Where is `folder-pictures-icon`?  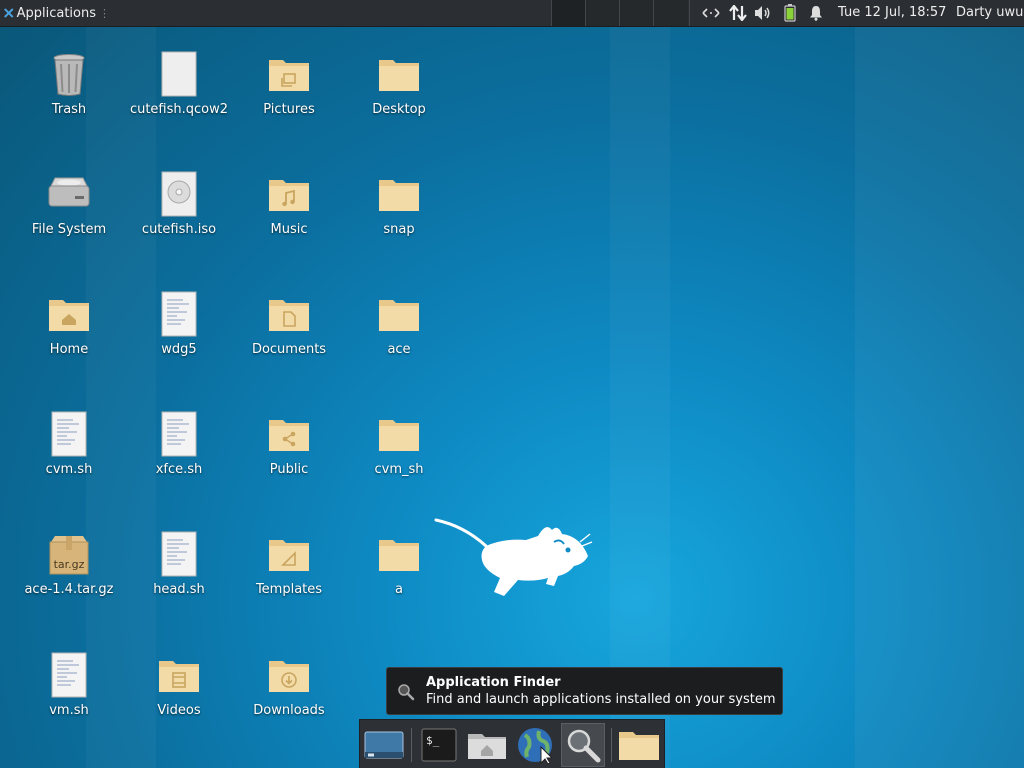 folder-pictures-icon is located at coordinates (289, 75).